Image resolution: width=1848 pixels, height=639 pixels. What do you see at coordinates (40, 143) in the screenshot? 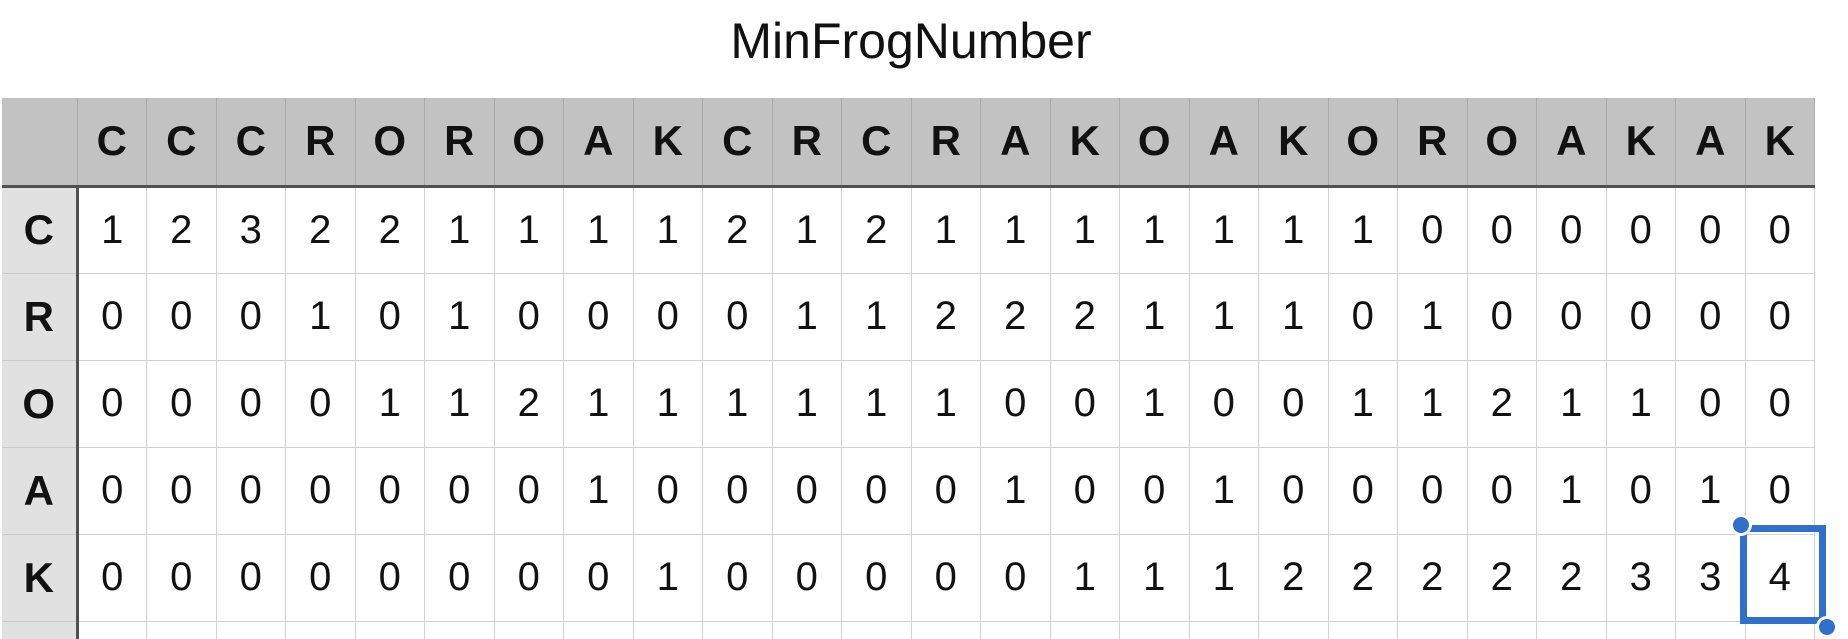
I see `corner-cell` at bounding box center [40, 143].